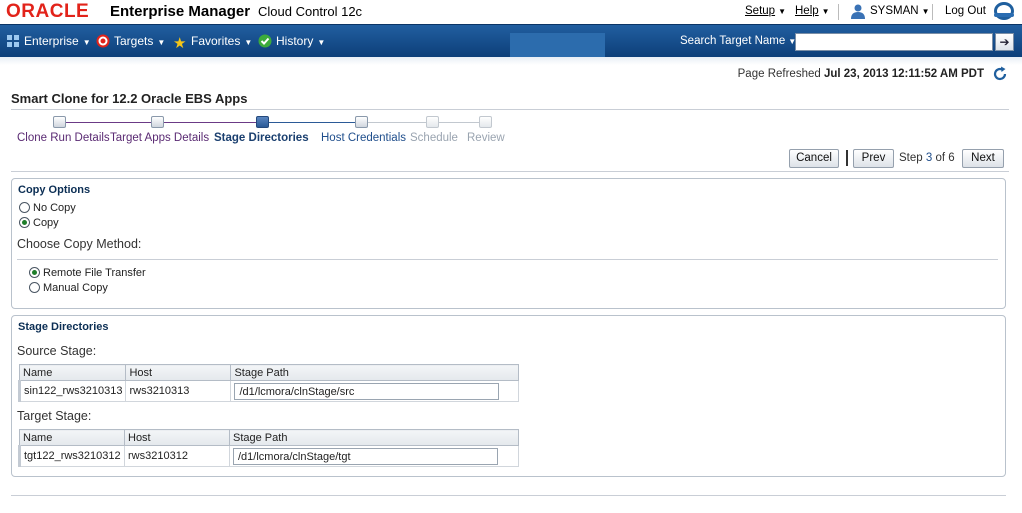 The width and height of the screenshot is (1022, 513). What do you see at coordinates (103, 41) in the screenshot?
I see `target-icon` at bounding box center [103, 41].